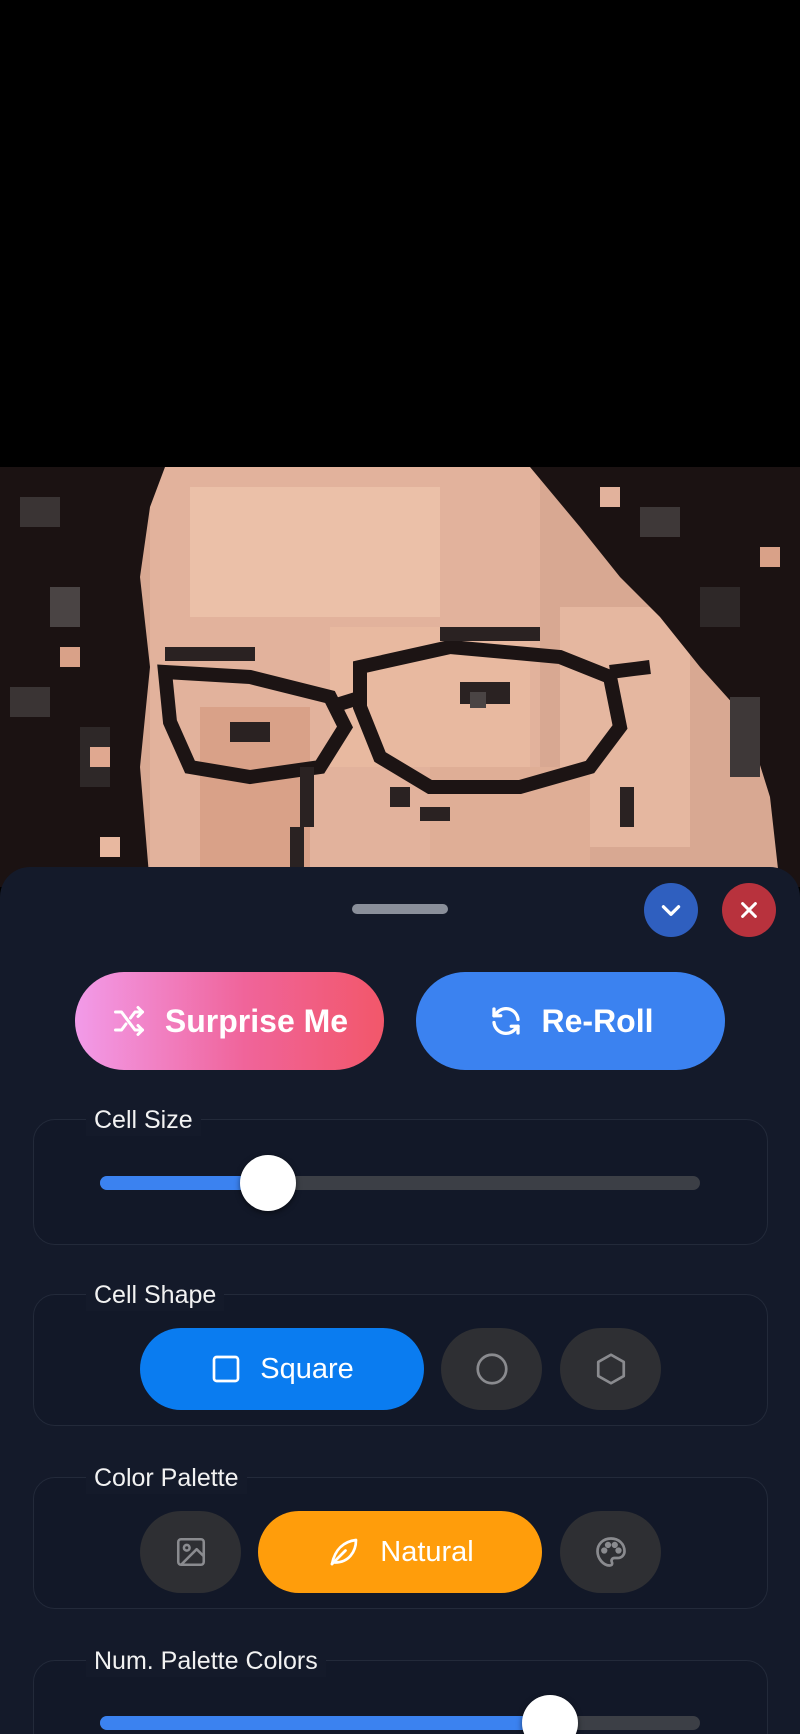 The image size is (800, 1734). I want to click on drag-handle, so click(400, 909).